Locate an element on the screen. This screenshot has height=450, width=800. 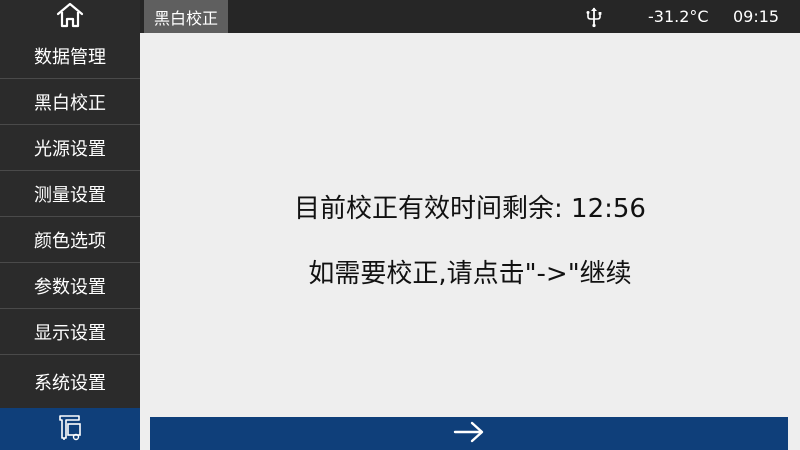
sidebar-item-label: 黑白校正 is located at coordinates (70, 103).